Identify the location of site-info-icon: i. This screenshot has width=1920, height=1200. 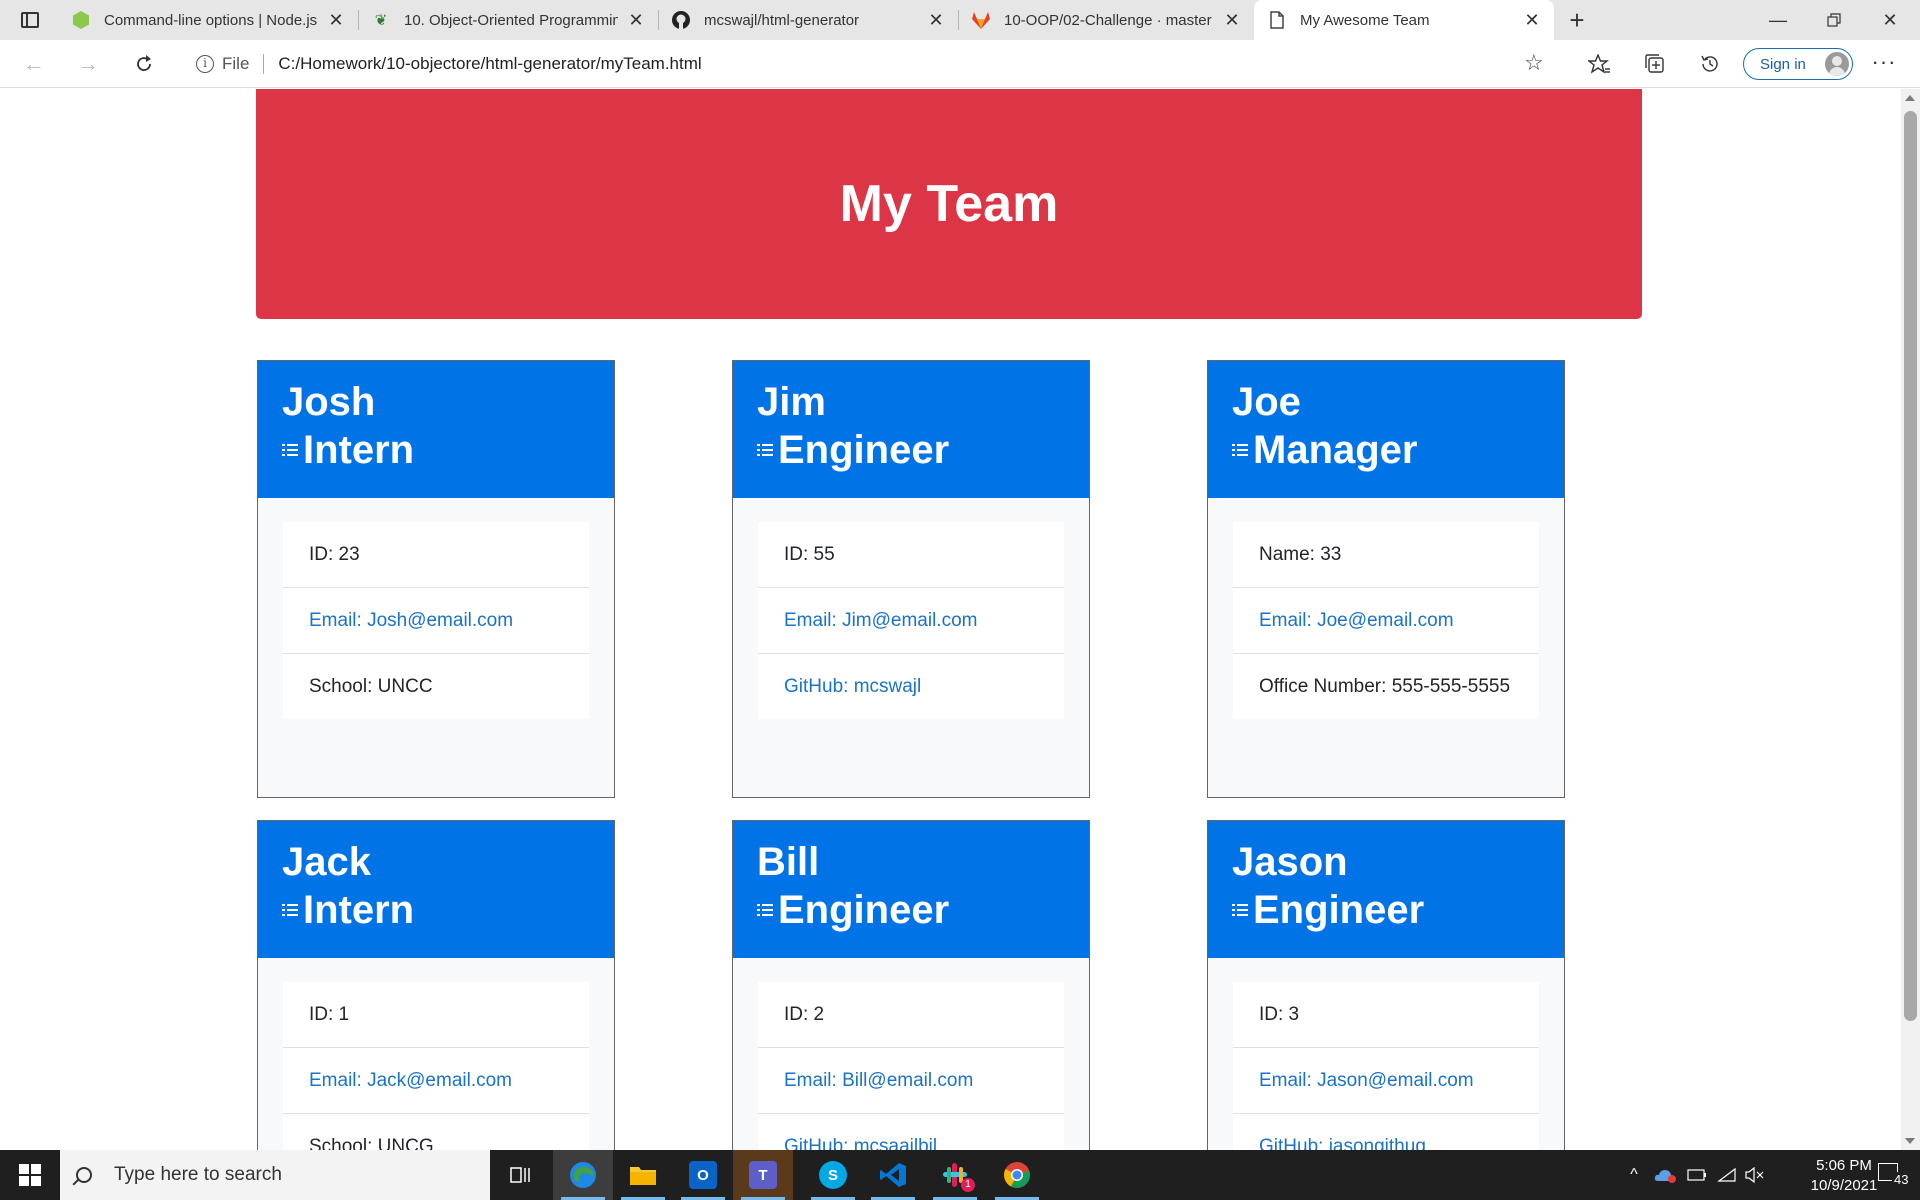
(205, 64).